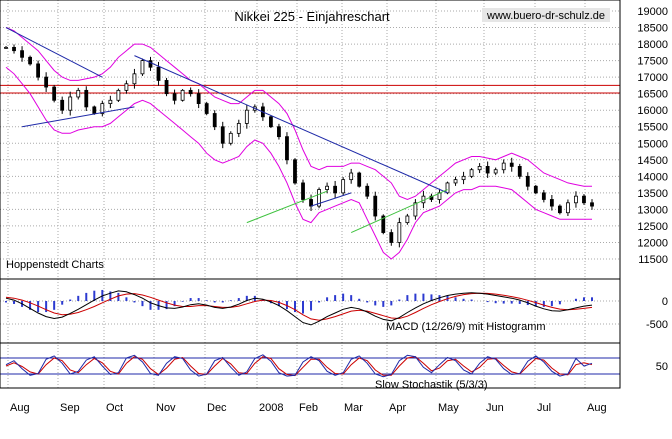 The width and height of the screenshot is (672, 439). I want to click on source-label: Hoppenstedt Charts, so click(55, 265).